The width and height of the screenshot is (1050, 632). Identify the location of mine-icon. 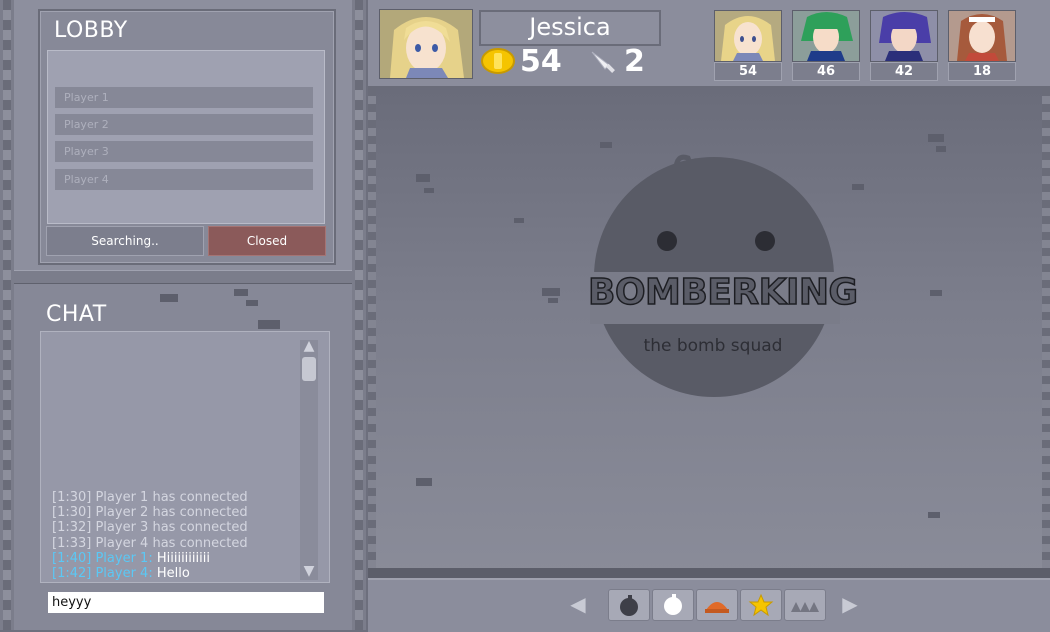
(717, 607).